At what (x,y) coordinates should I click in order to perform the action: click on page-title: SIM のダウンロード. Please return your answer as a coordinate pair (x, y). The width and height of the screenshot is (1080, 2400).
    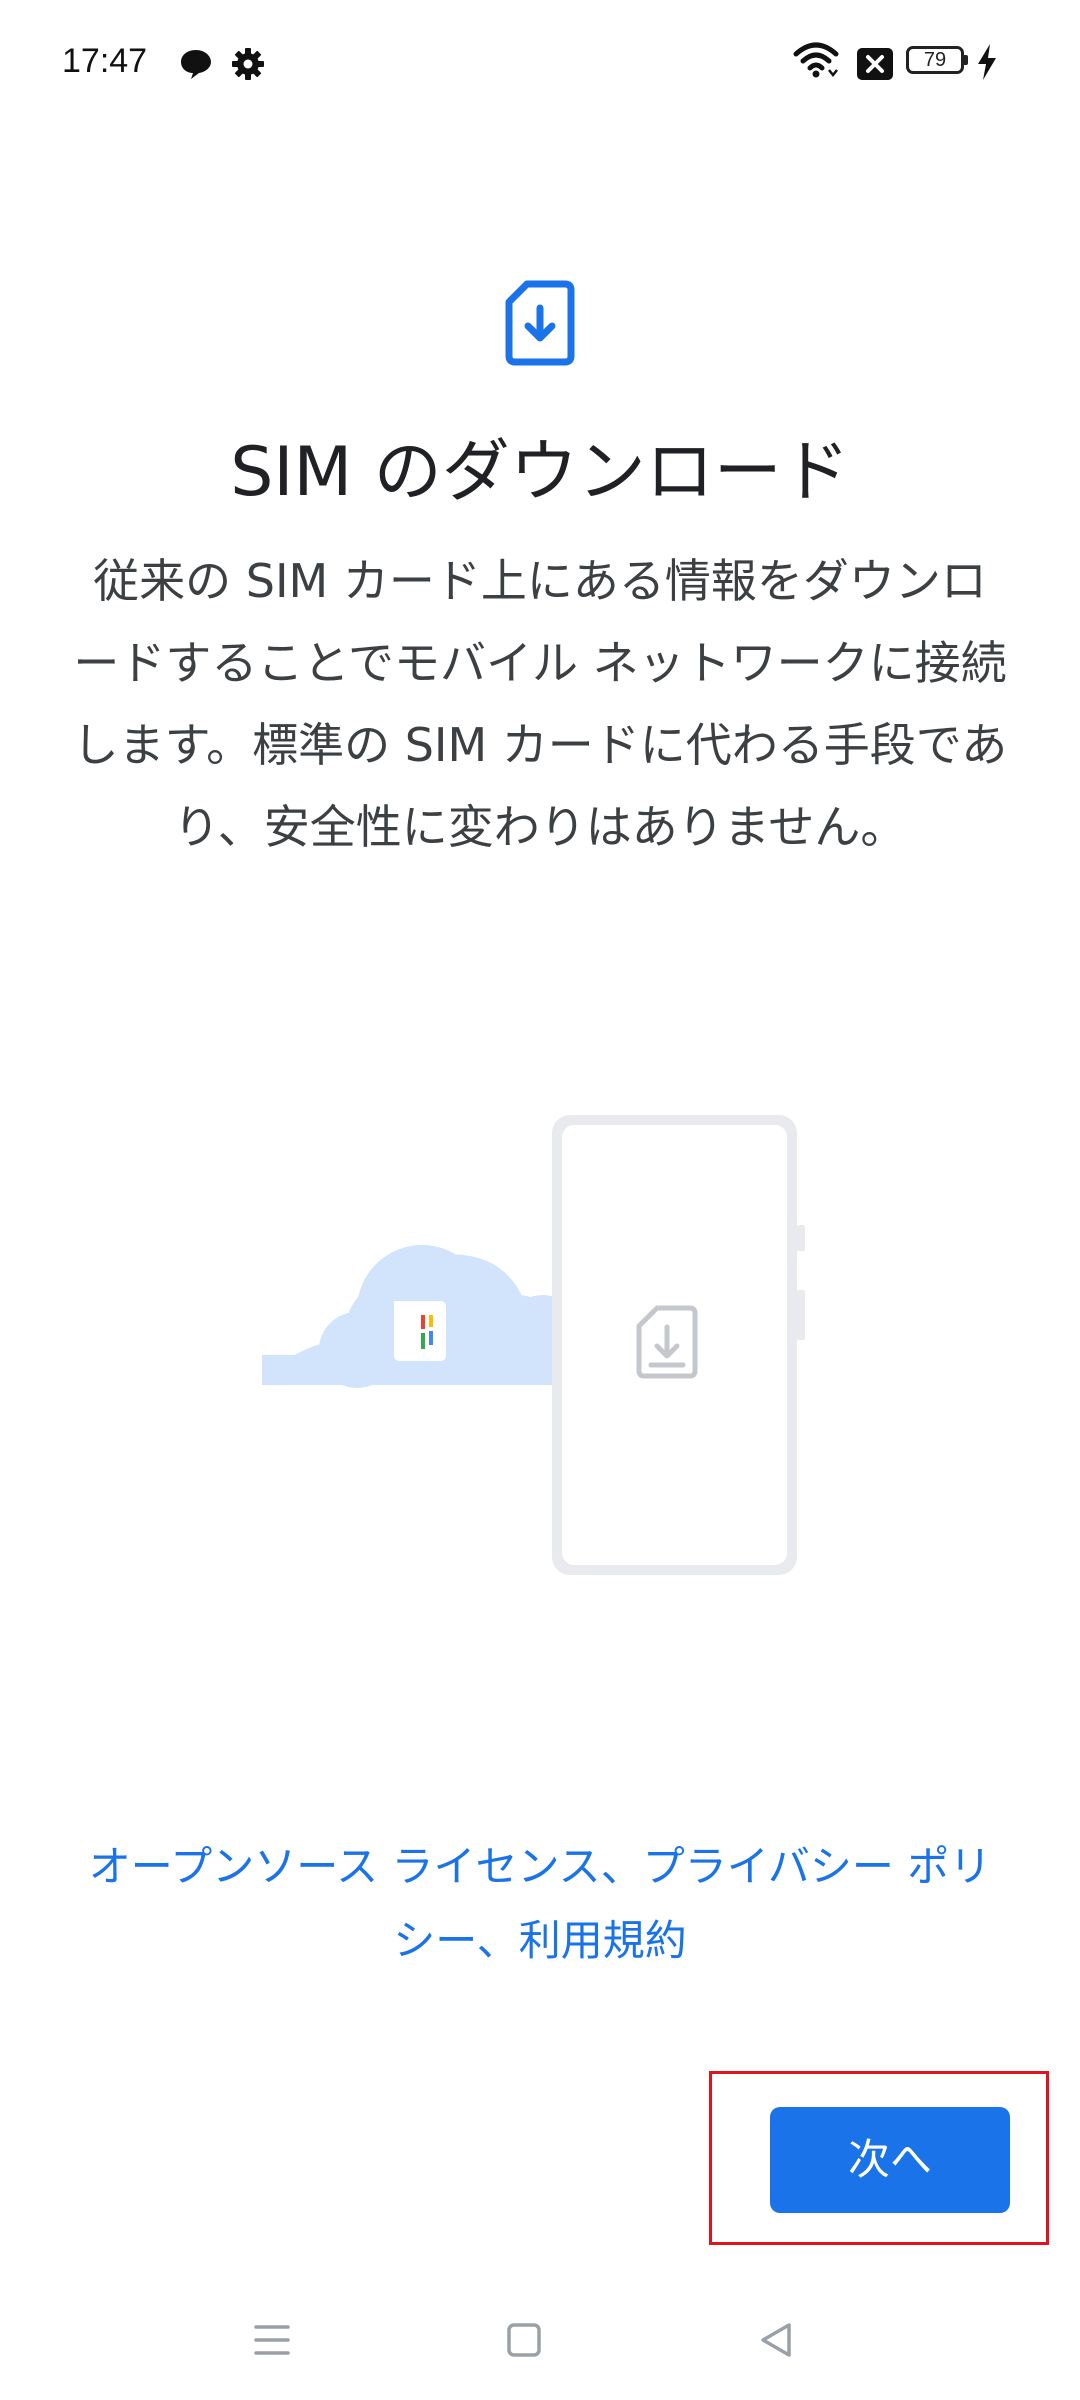
    Looking at the image, I should click on (540, 472).